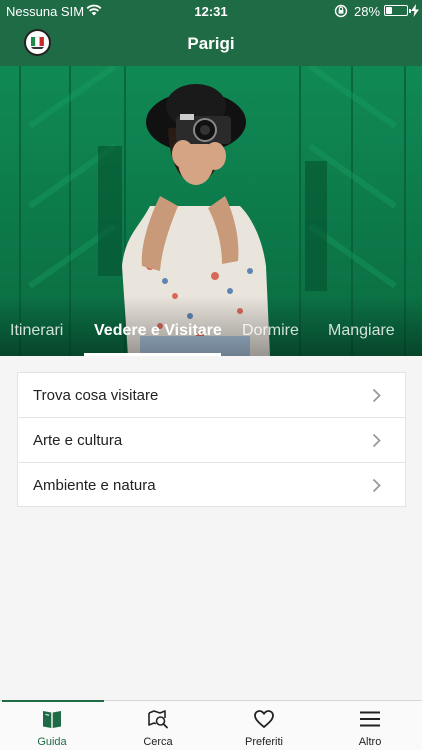 This screenshot has height=750, width=422. I want to click on list-item-arte-e-cultura: Arte e cultura, so click(211, 440).